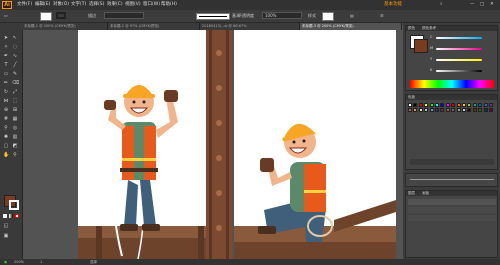 The image size is (500, 265). Describe the element at coordinates (328, 16) in the screenshot. I see `graphic-style-swatch` at that location.